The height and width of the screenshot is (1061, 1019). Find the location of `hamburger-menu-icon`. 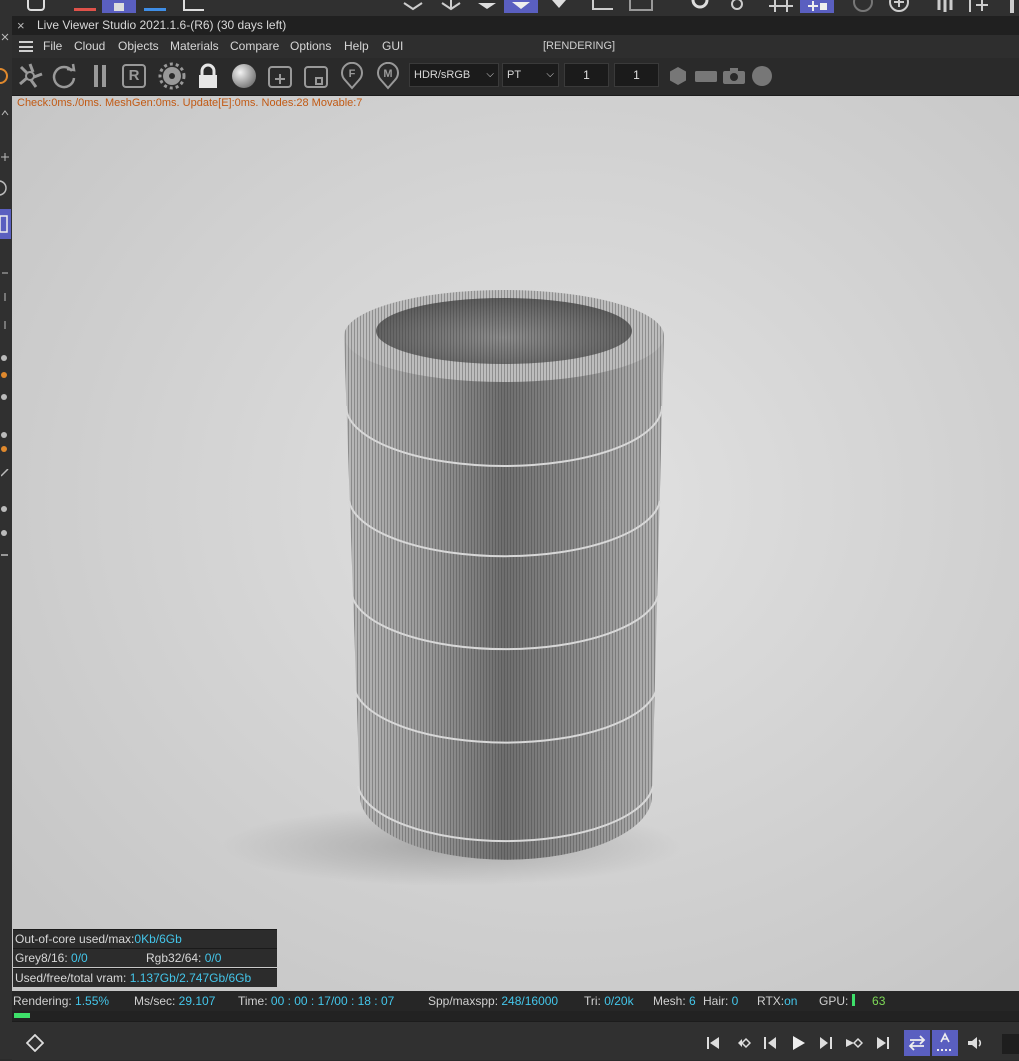

hamburger-menu-icon is located at coordinates (26, 46).